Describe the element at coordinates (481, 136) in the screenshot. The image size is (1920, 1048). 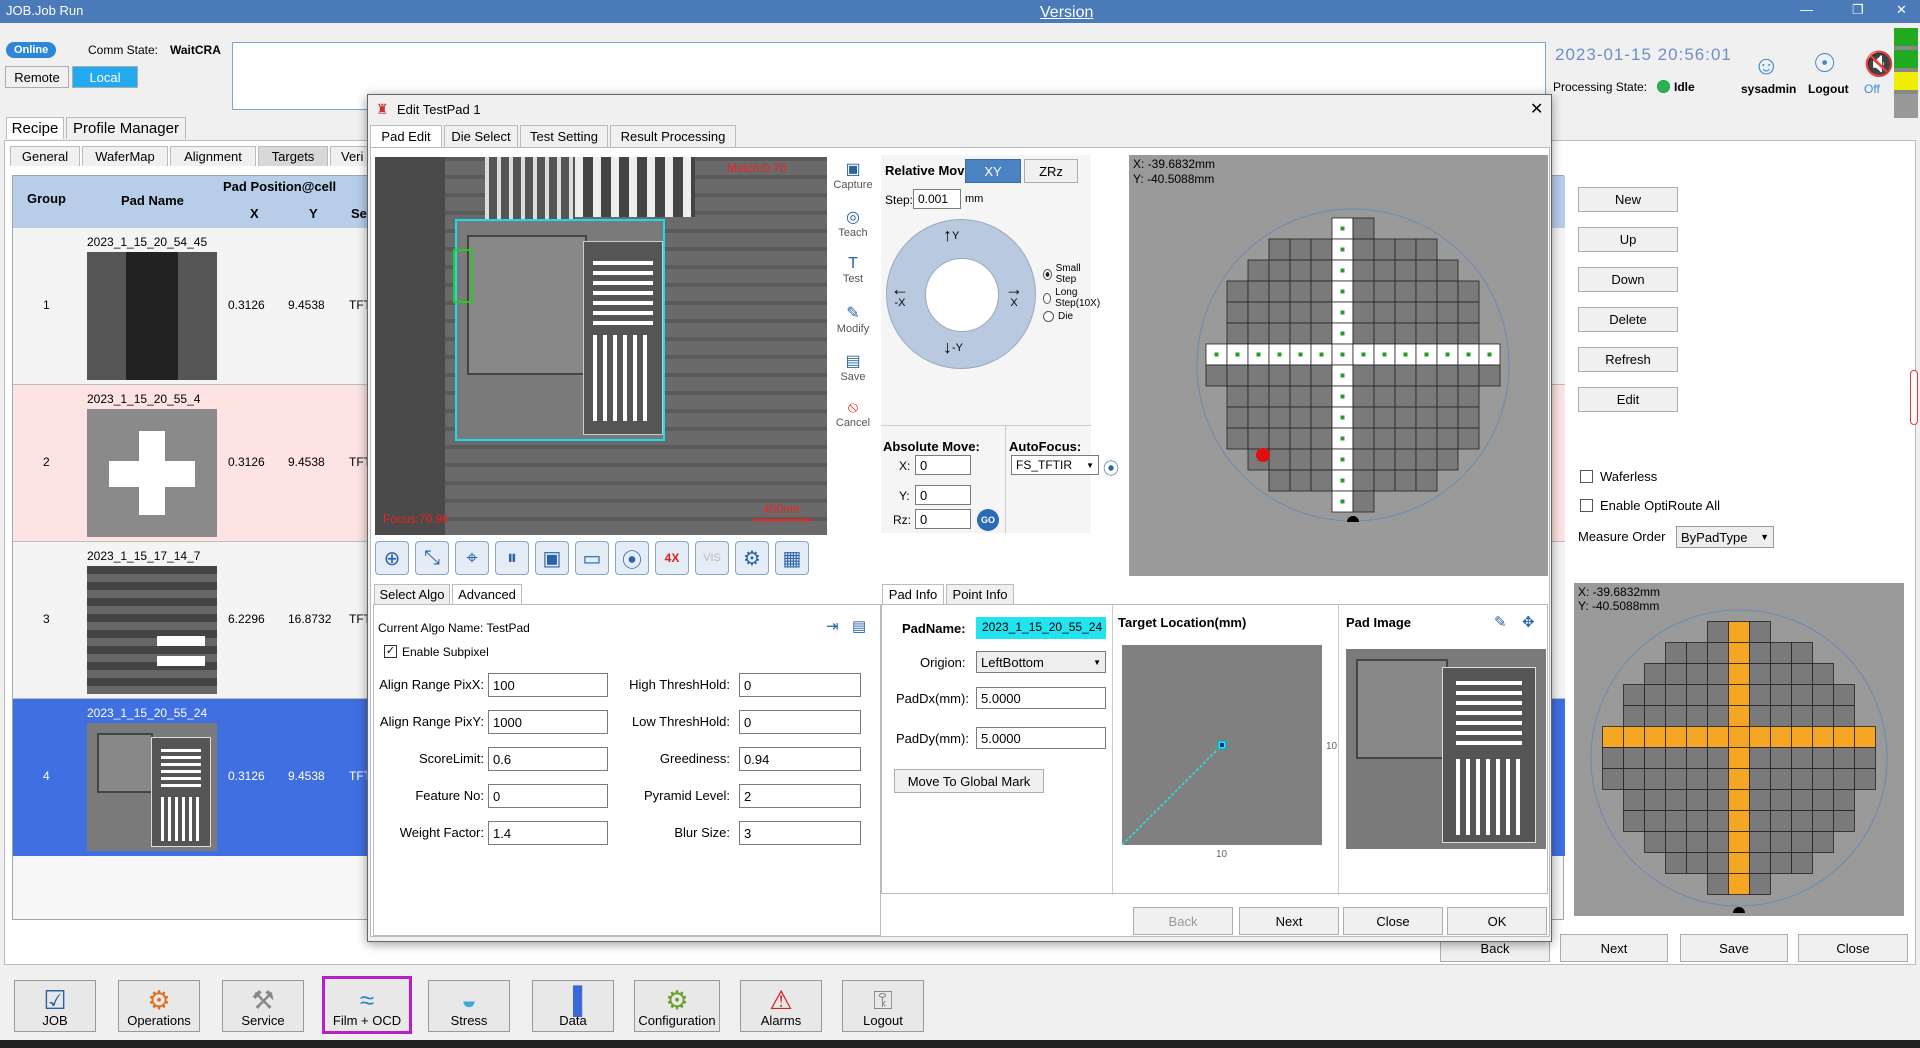
I see `tab-die-select: Die Select` at that location.